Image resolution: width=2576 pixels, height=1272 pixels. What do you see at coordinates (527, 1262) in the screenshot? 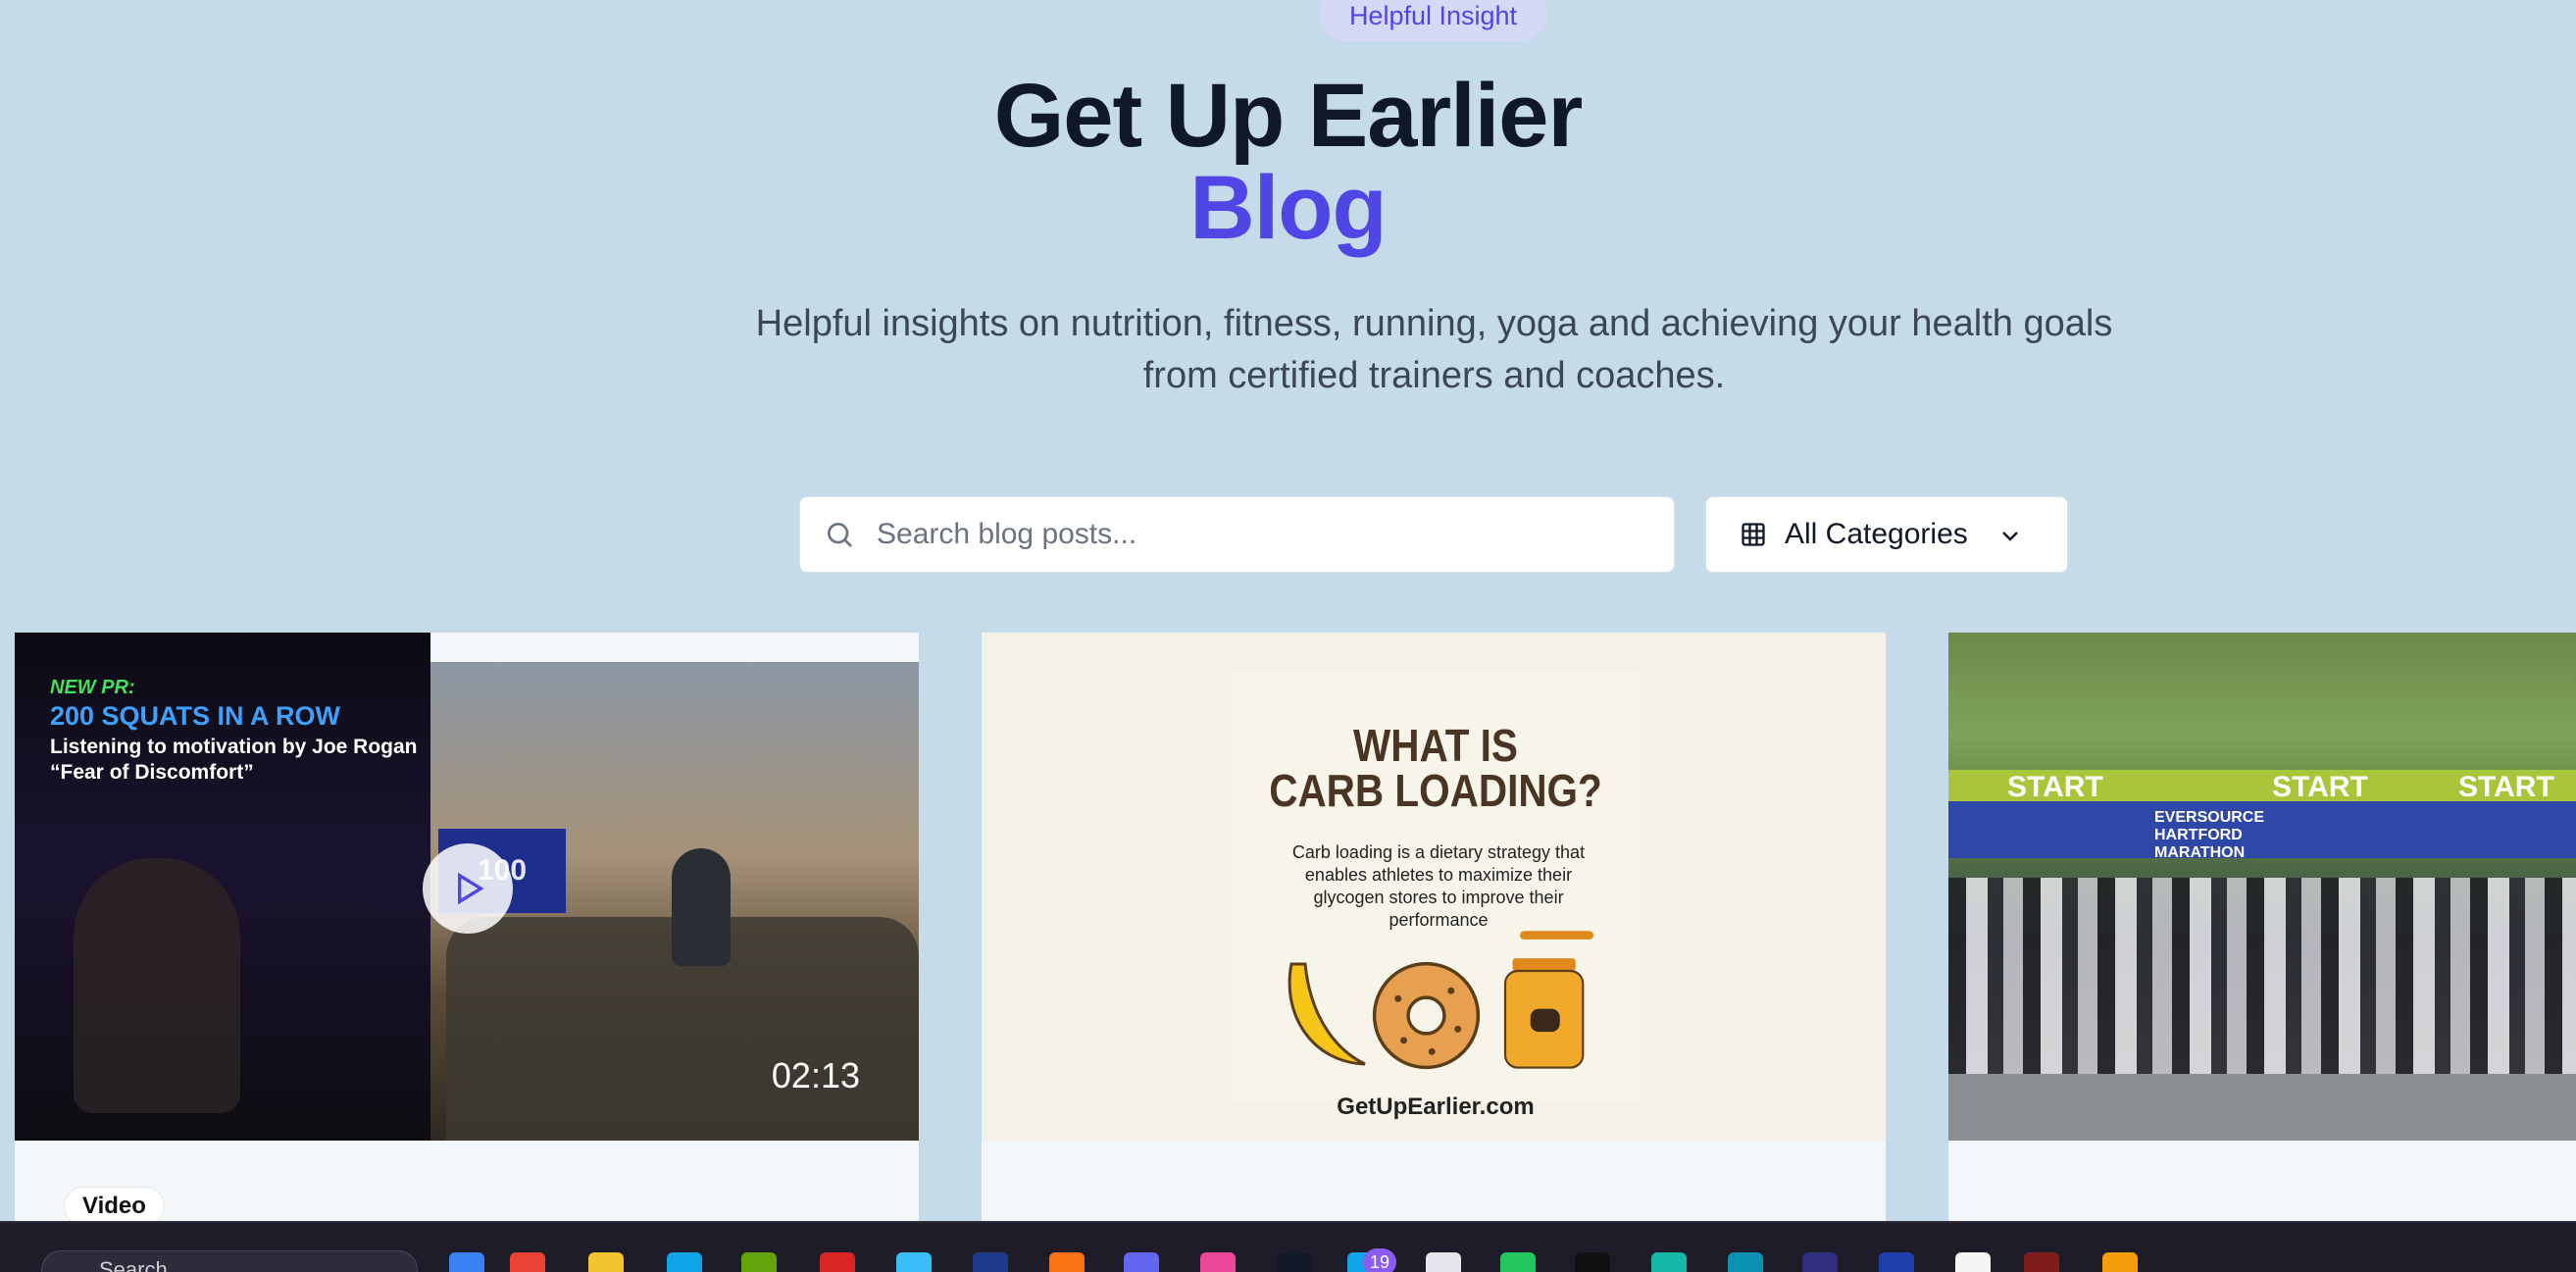
I see `chrome-icon` at bounding box center [527, 1262].